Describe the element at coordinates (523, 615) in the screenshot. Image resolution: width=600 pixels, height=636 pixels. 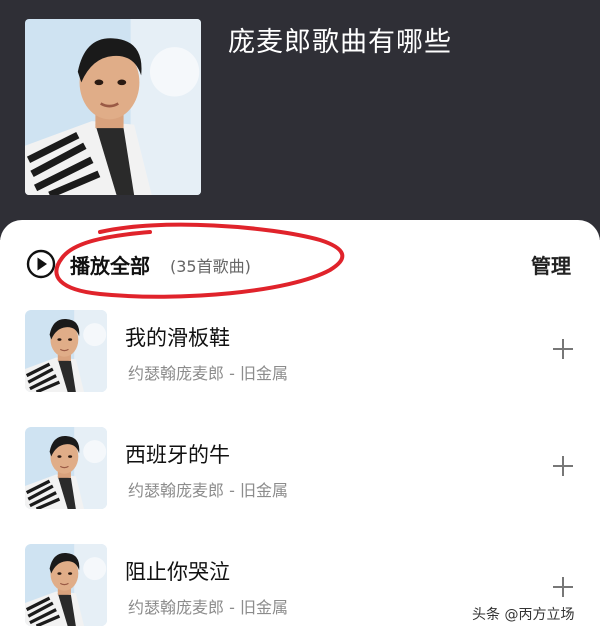
I see `watermark: 头条 @丙方立场` at that location.